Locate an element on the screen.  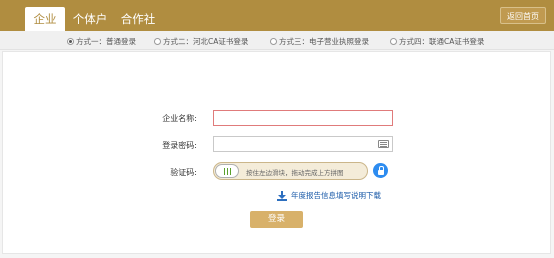
radio-selected-icon is located at coordinates (70, 41).